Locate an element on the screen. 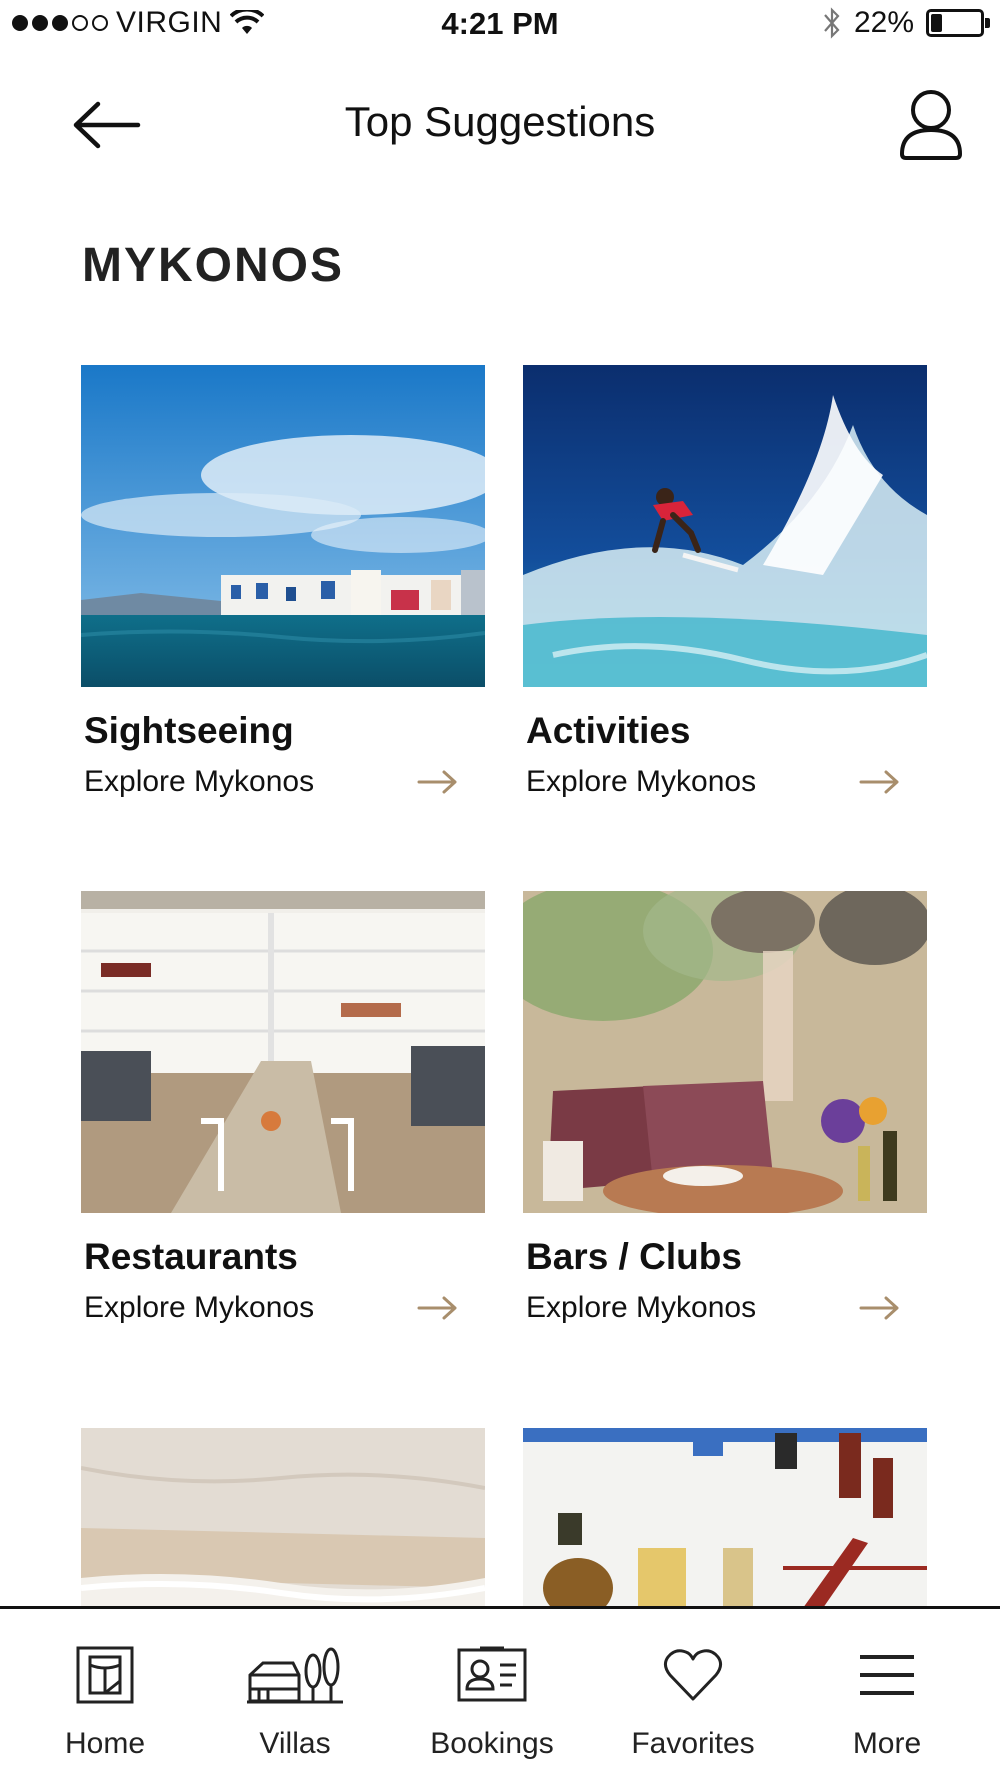 The image size is (1000, 1778). tab-villas: Villas is located at coordinates (295, 1693).